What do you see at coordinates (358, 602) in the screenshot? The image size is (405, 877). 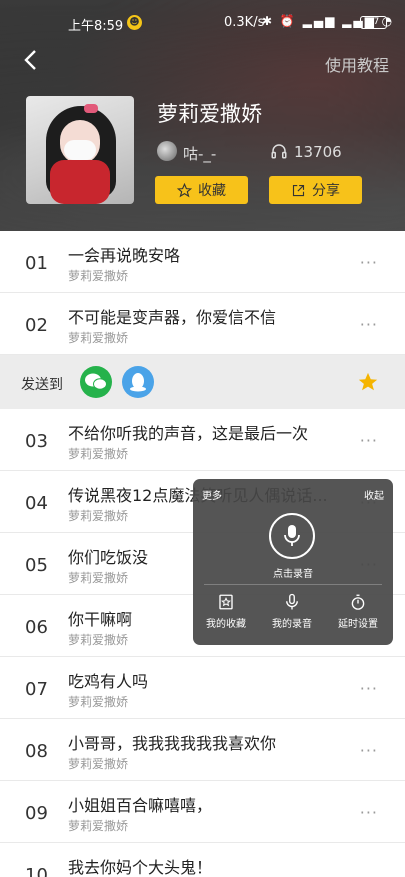 I see `stopwatch-icon` at bounding box center [358, 602].